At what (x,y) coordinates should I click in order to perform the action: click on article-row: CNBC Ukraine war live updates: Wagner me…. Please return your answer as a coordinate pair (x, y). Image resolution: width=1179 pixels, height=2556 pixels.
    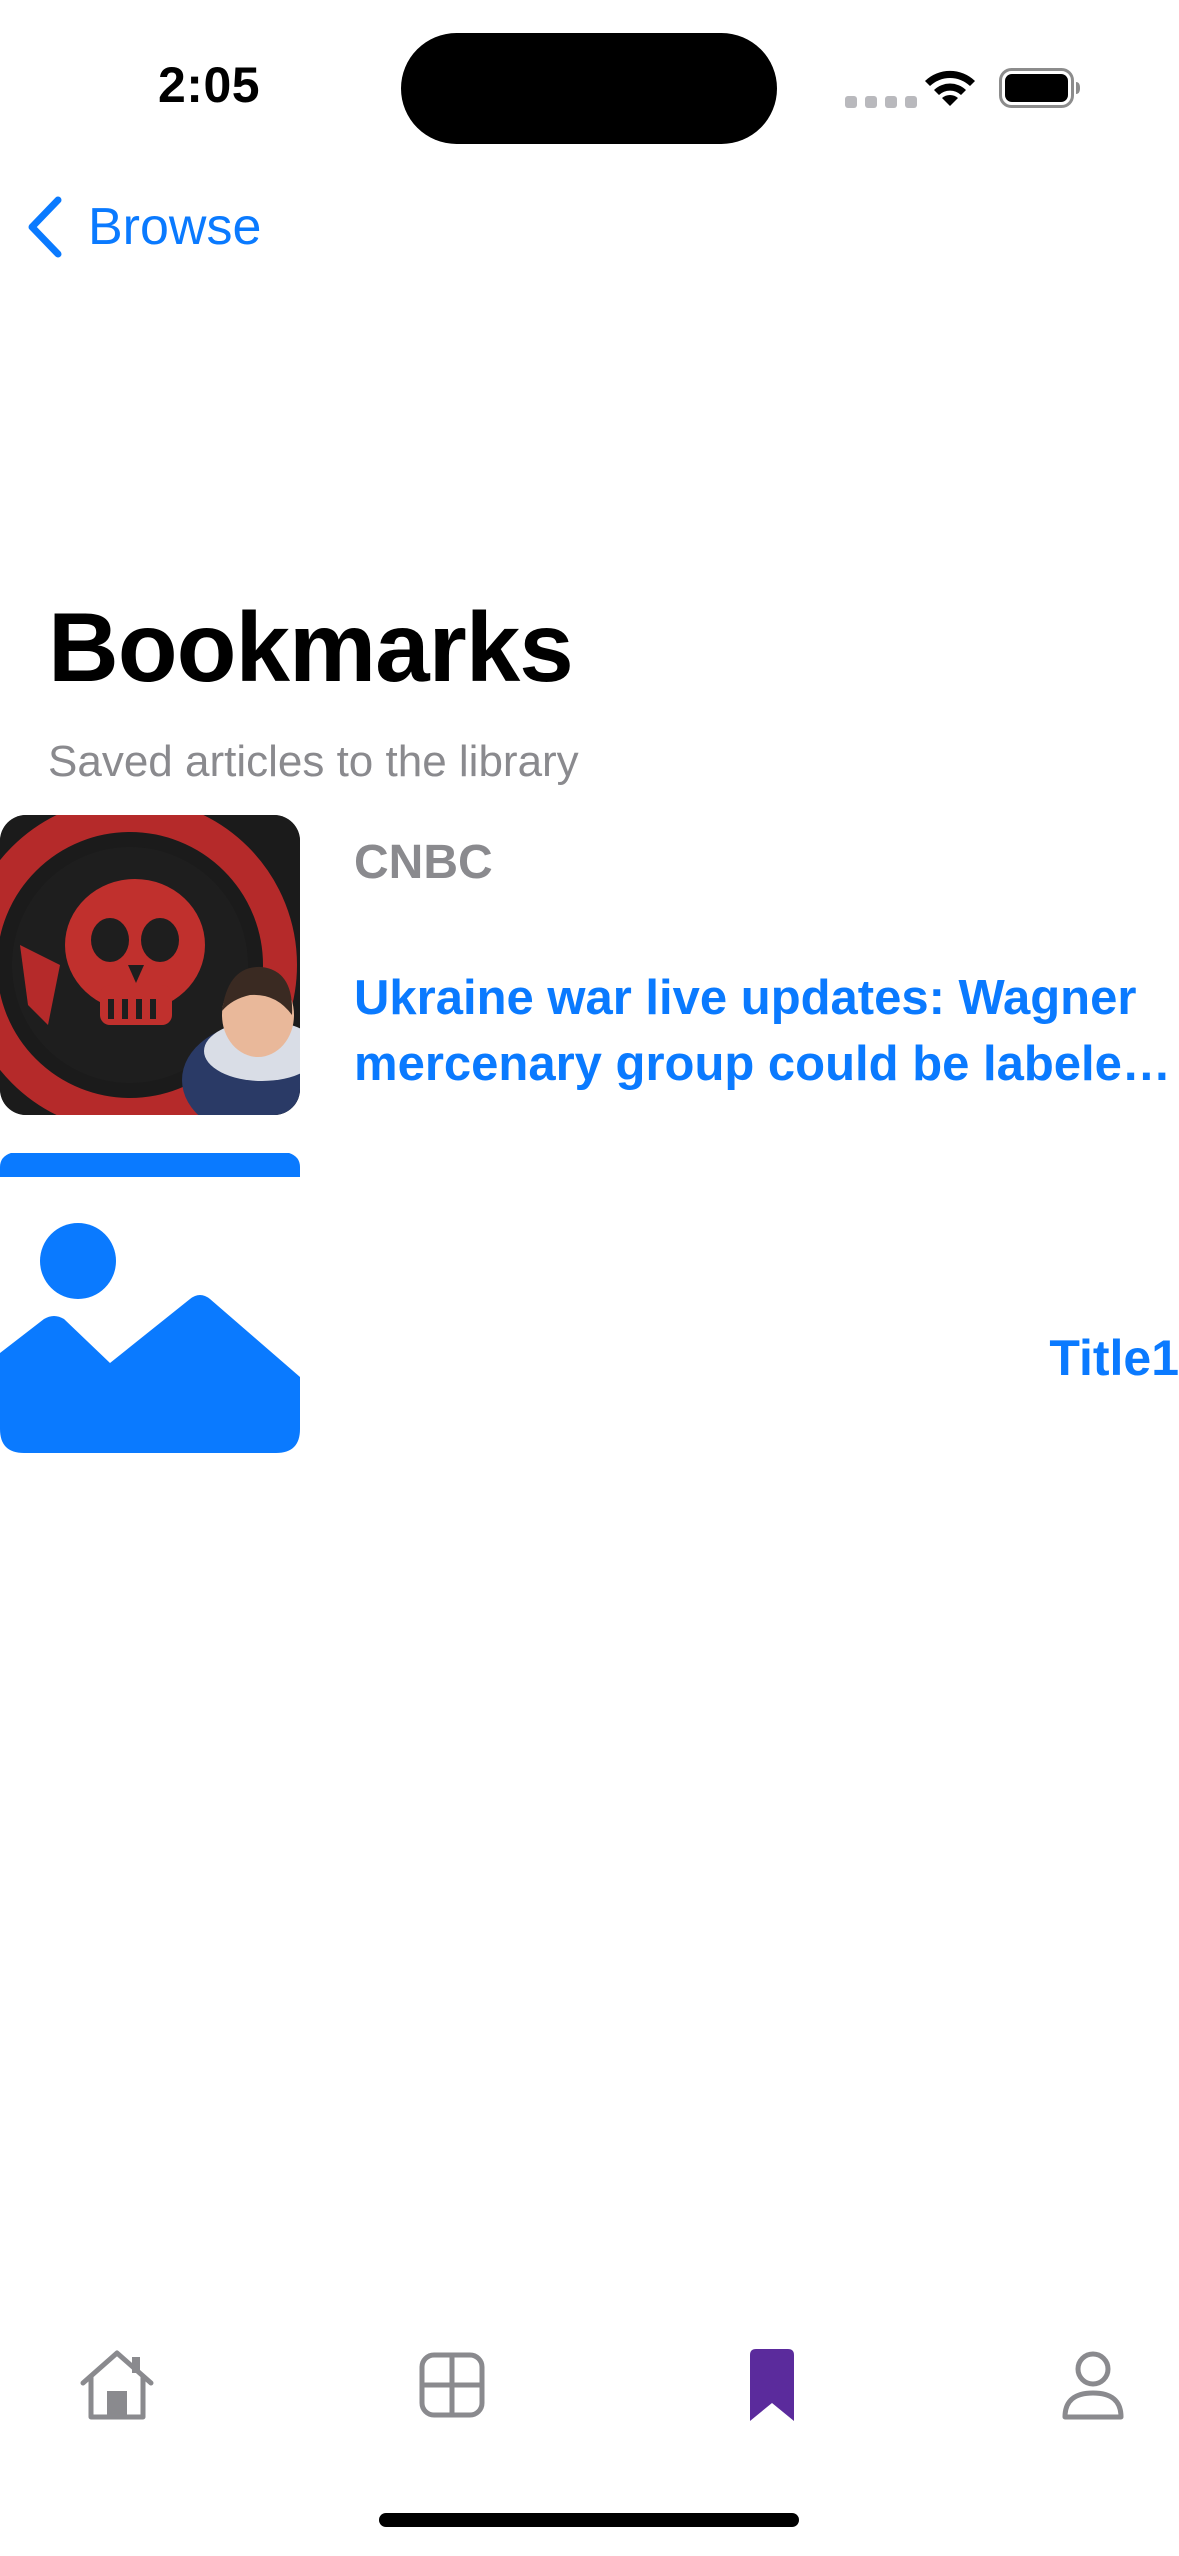
    Looking at the image, I should click on (589, 965).